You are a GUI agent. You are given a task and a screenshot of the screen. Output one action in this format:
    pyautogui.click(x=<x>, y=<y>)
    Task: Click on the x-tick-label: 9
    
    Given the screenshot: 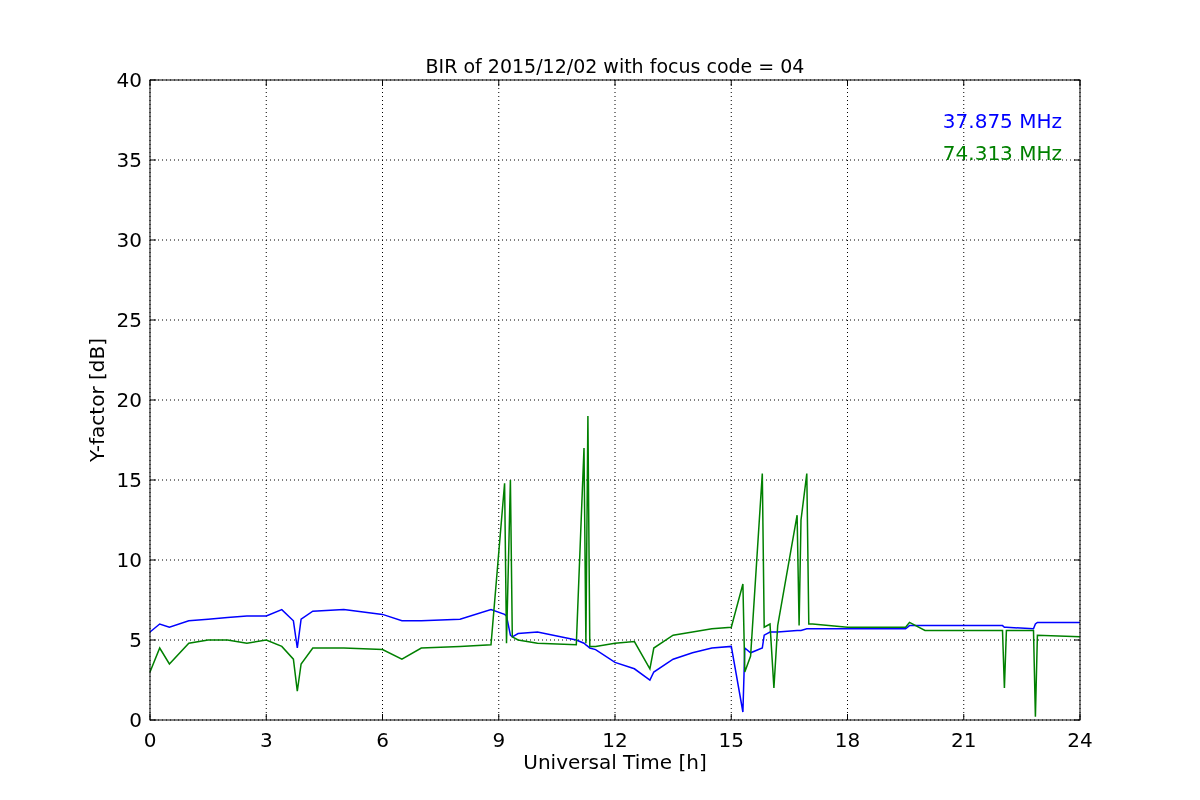 What is the action you would take?
    pyautogui.click(x=499, y=740)
    